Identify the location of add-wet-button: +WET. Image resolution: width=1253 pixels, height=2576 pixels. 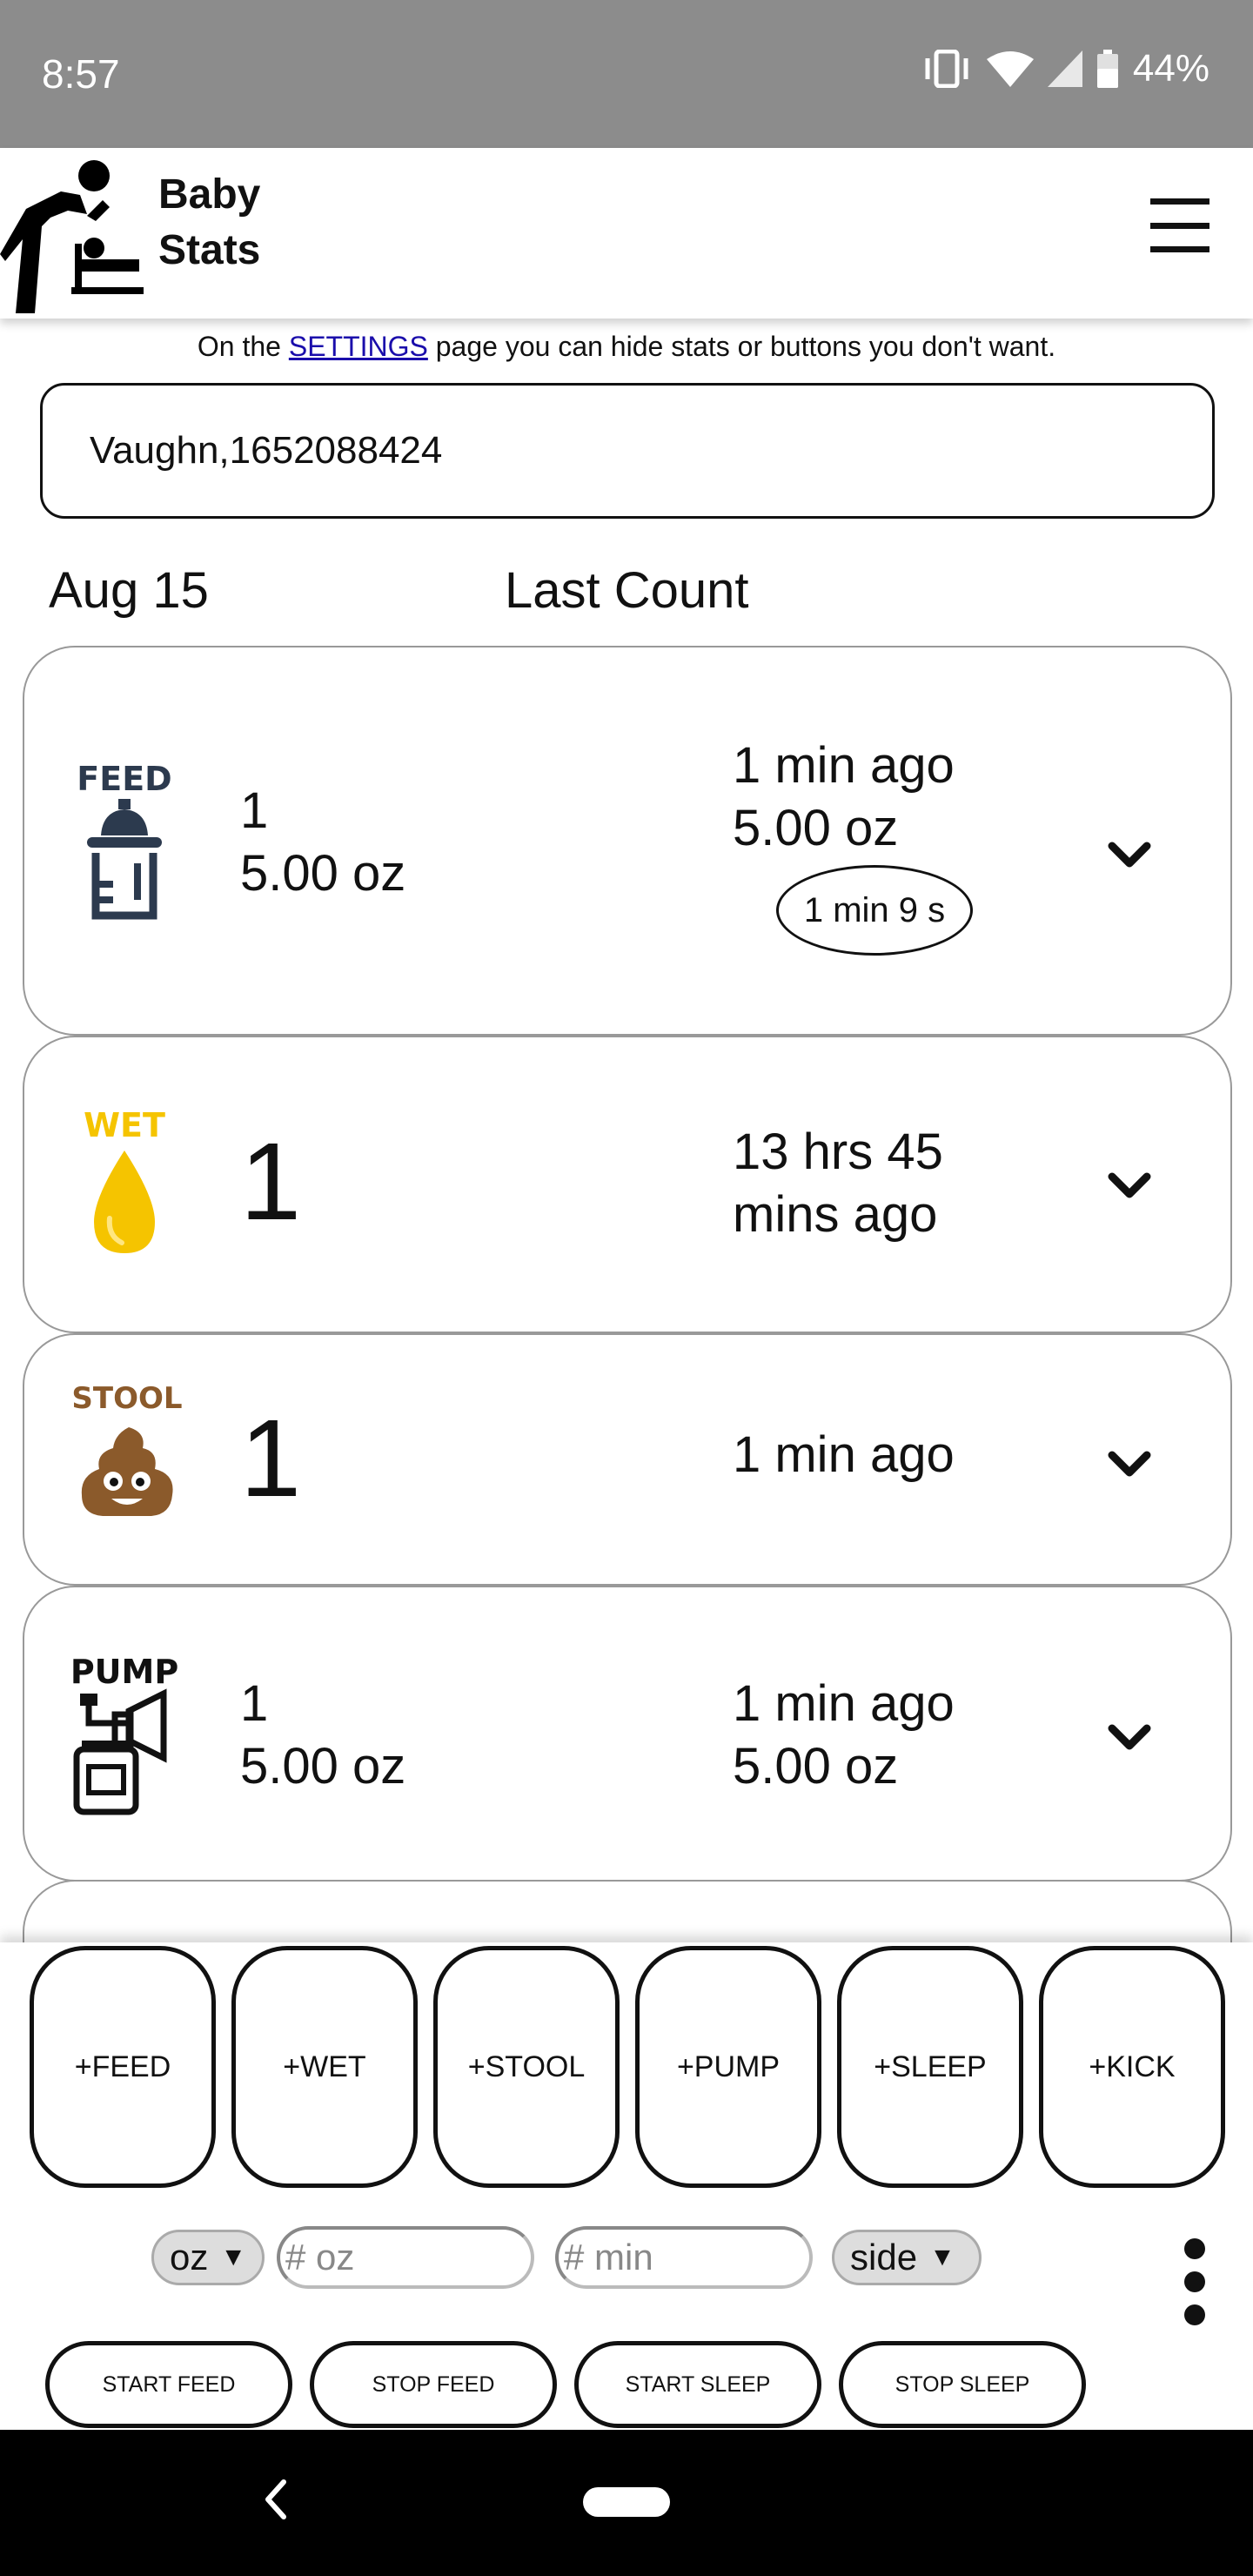
(324, 2067).